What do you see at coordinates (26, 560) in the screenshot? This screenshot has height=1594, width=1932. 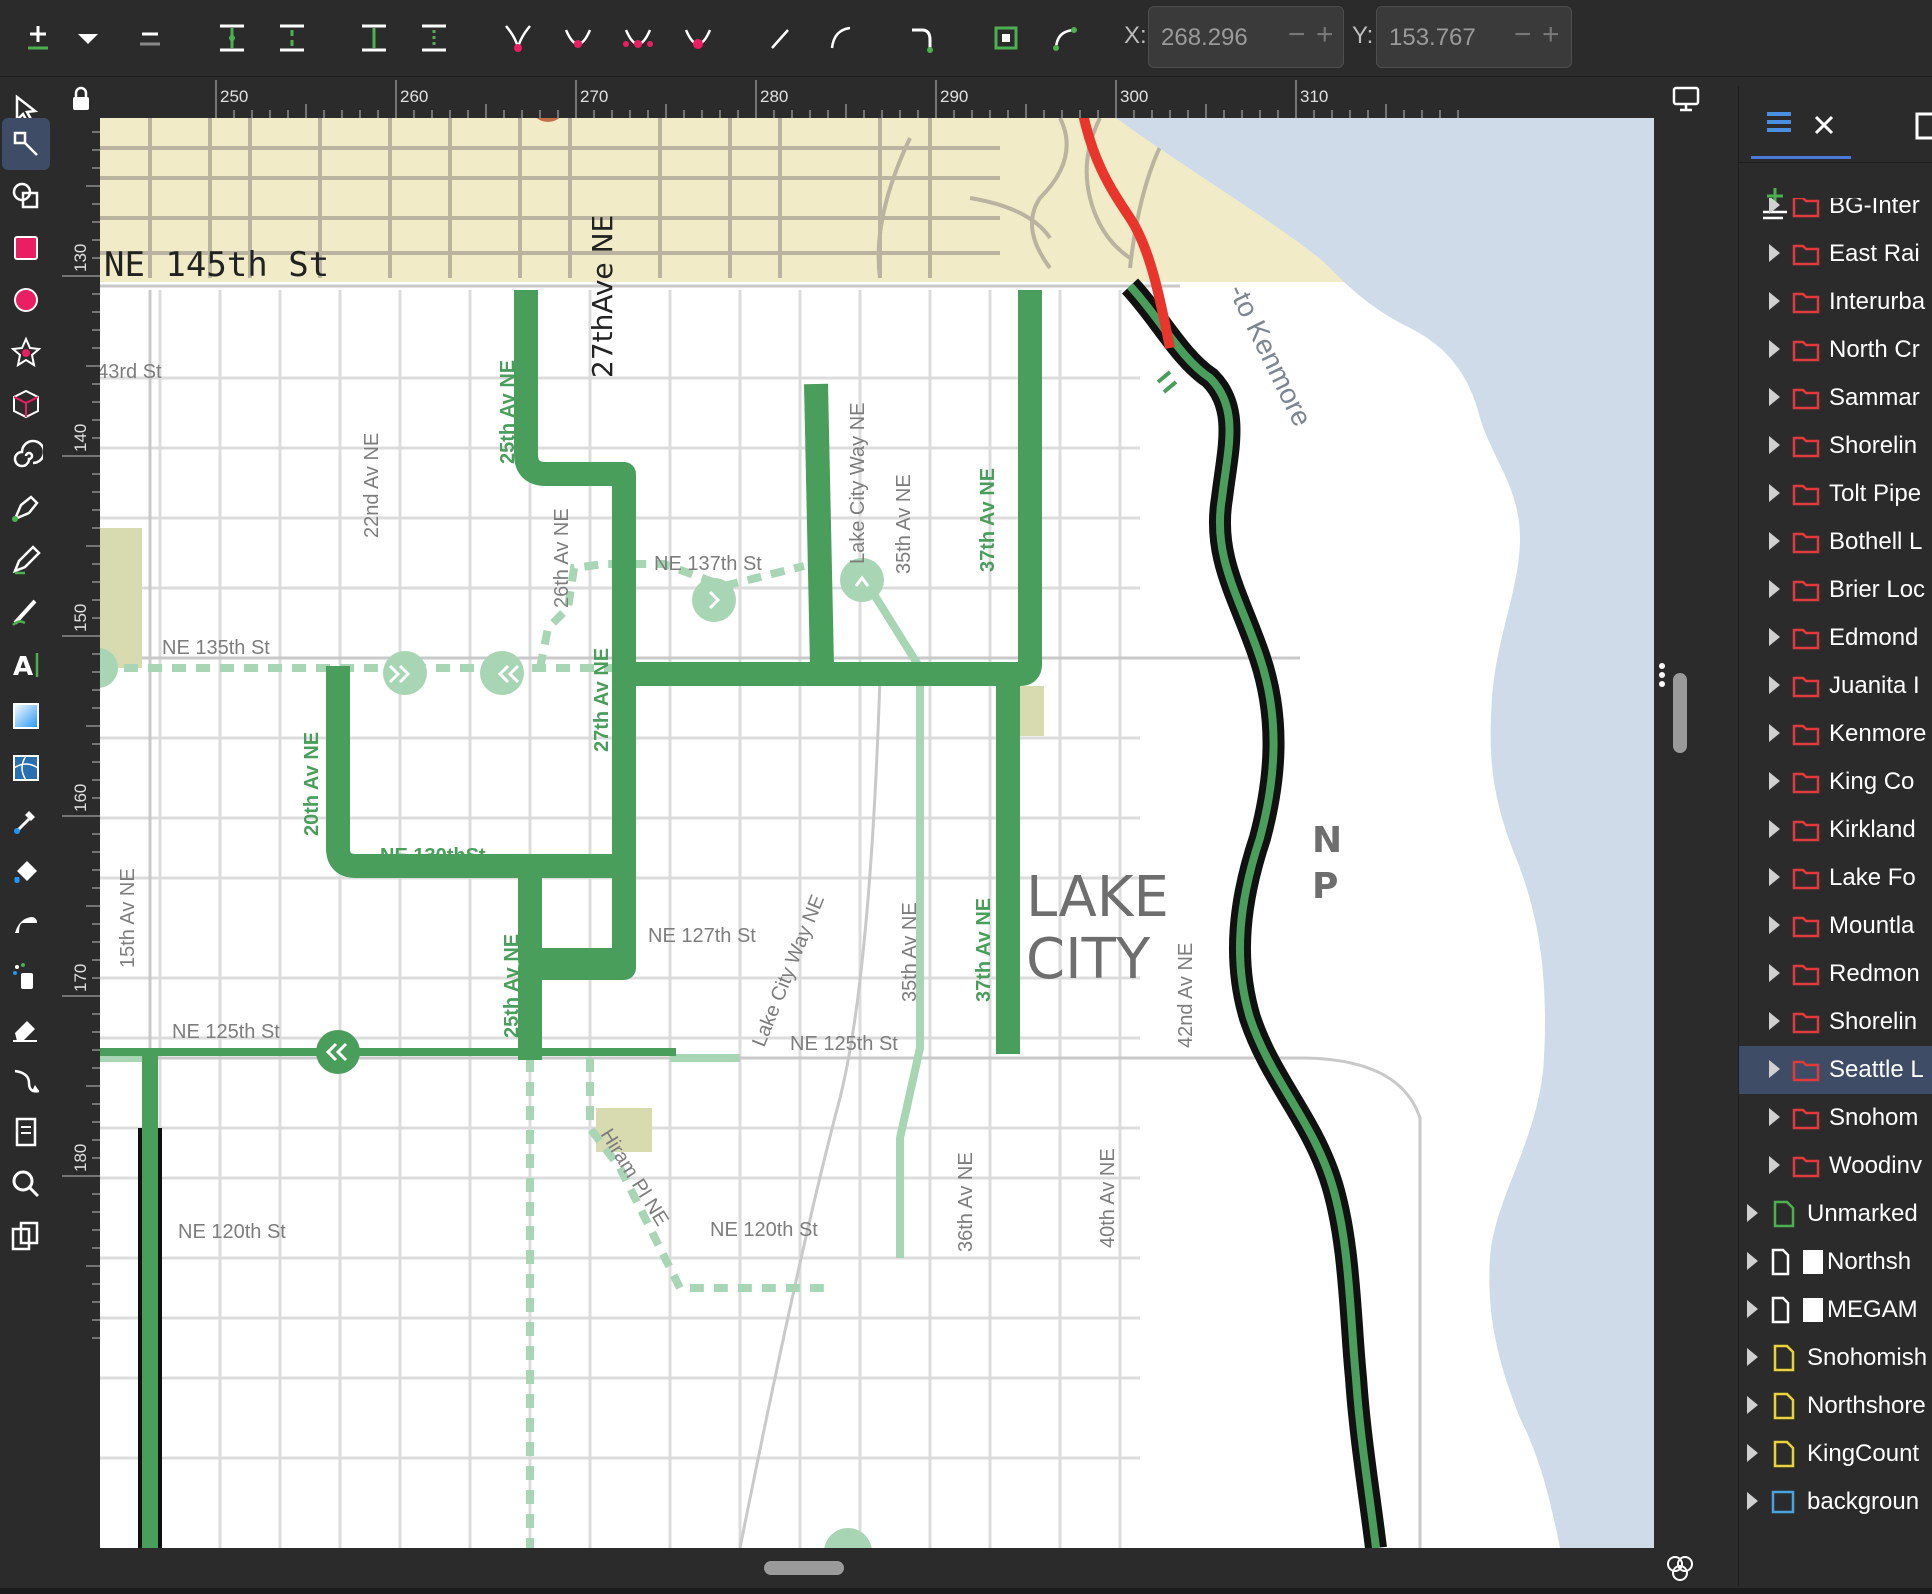 I see `pencil-tool` at bounding box center [26, 560].